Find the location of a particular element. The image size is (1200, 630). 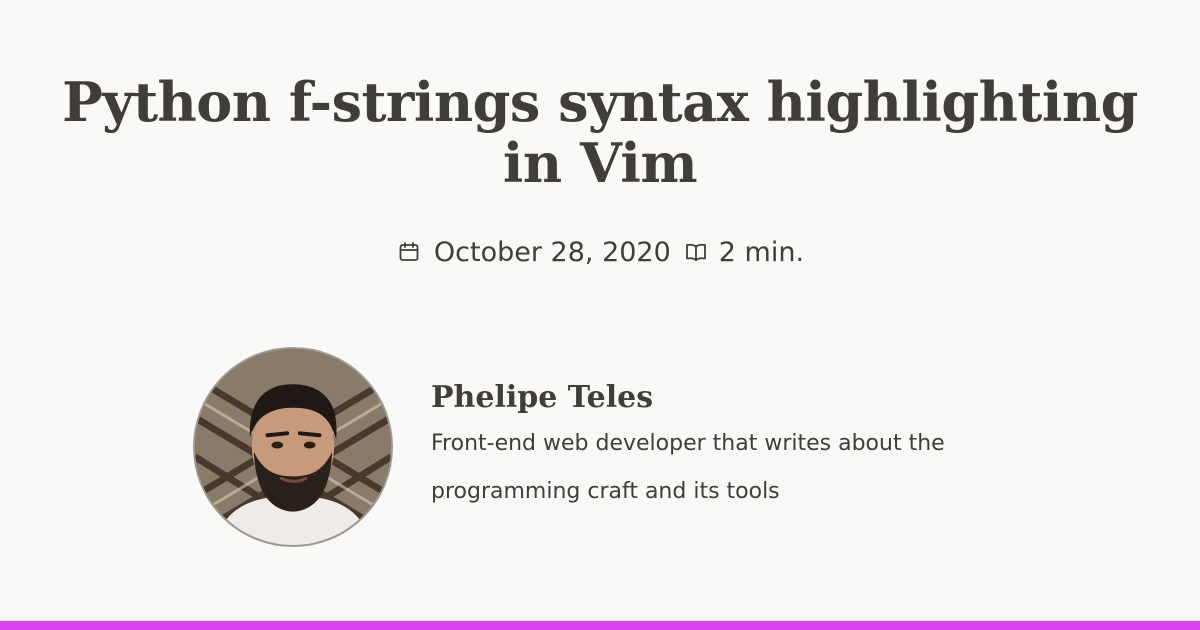

post-meta: October 28, 2020 2 min. is located at coordinates (600, 252).